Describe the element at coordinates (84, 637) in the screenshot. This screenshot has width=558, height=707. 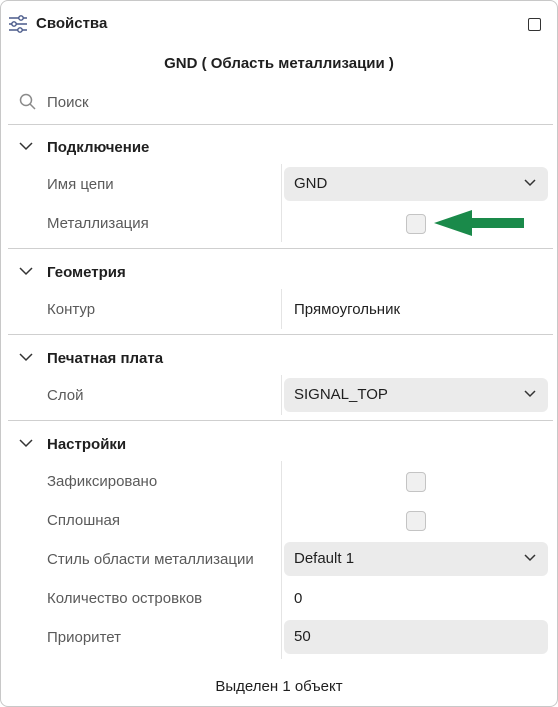
I see `priority-label: Приоритет` at that location.